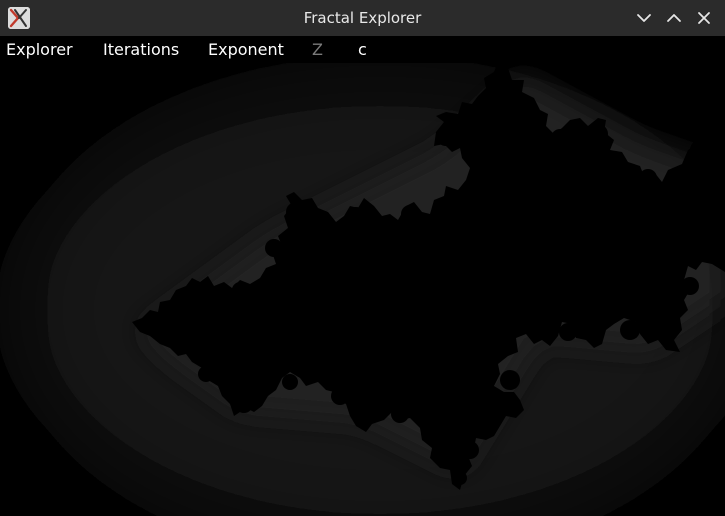 This screenshot has height=516, width=725. I want to click on maximize-button, so click(674, 18).